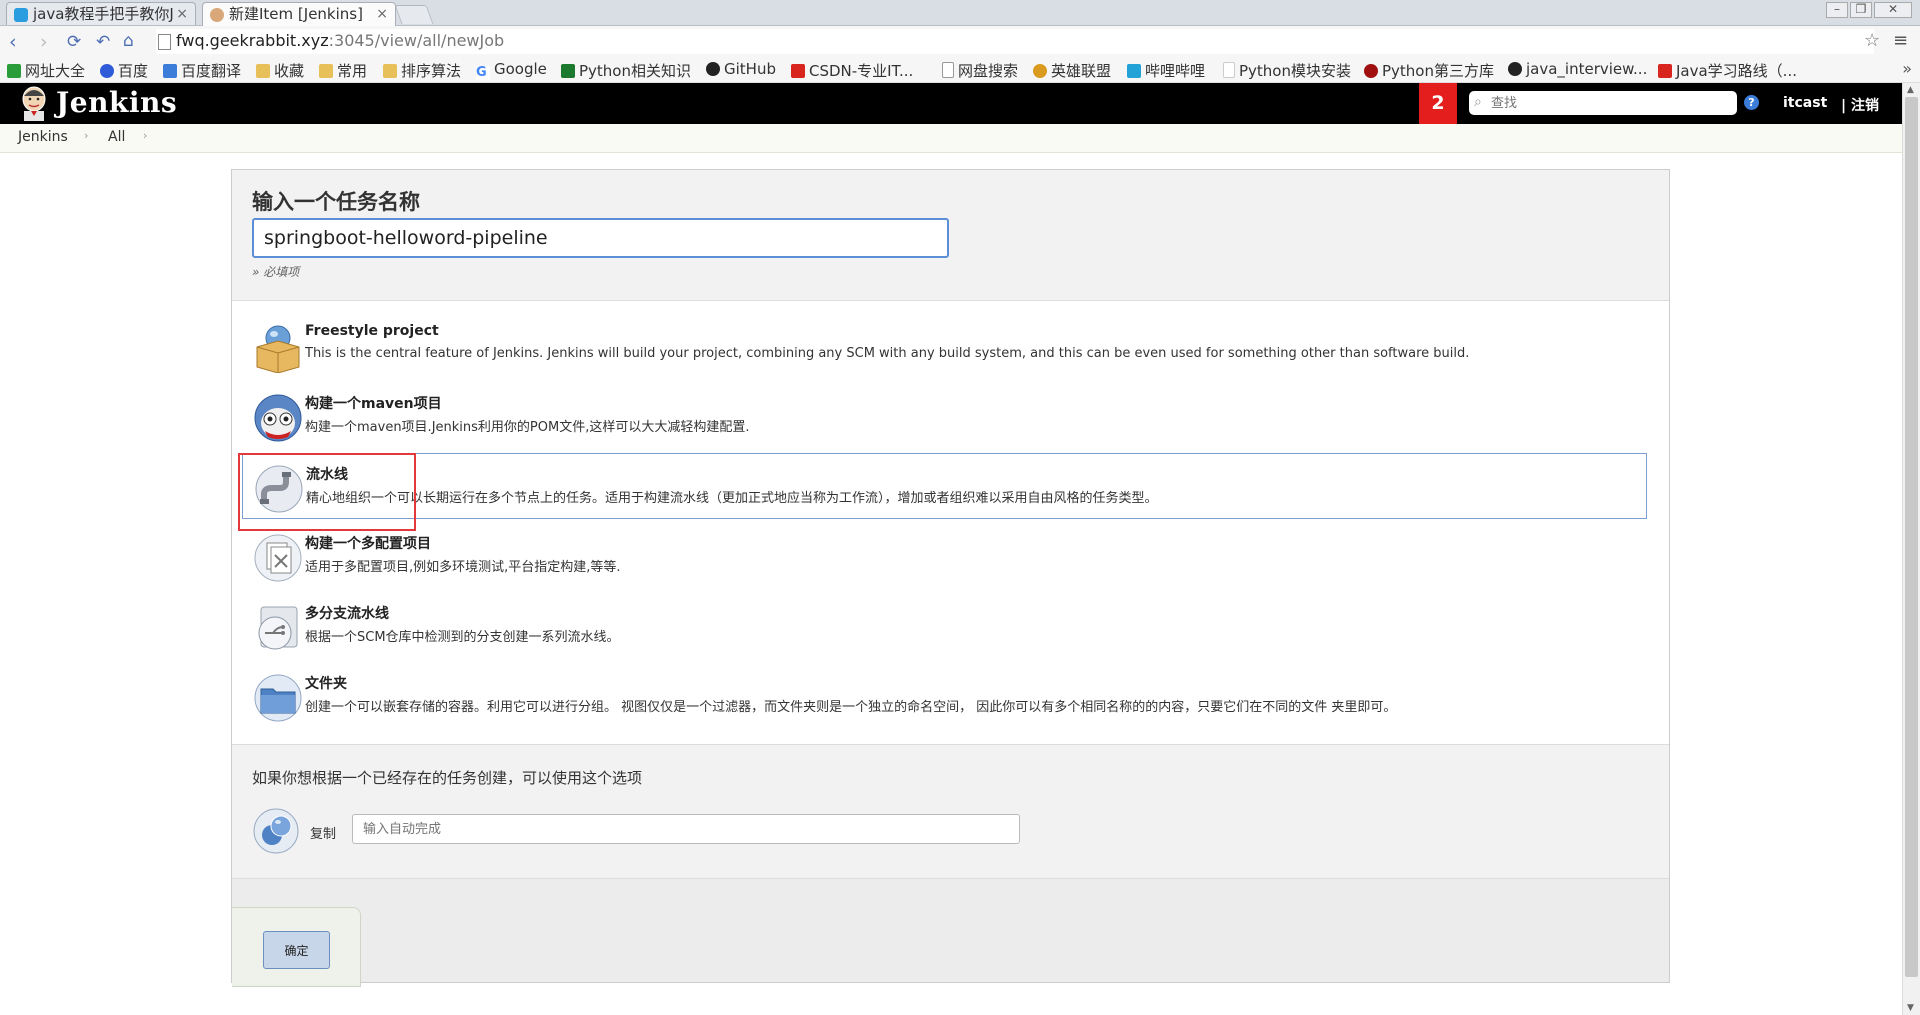  Describe the element at coordinates (116, 102) in the screenshot. I see `jenkins-logo-text: Jenkins` at that location.